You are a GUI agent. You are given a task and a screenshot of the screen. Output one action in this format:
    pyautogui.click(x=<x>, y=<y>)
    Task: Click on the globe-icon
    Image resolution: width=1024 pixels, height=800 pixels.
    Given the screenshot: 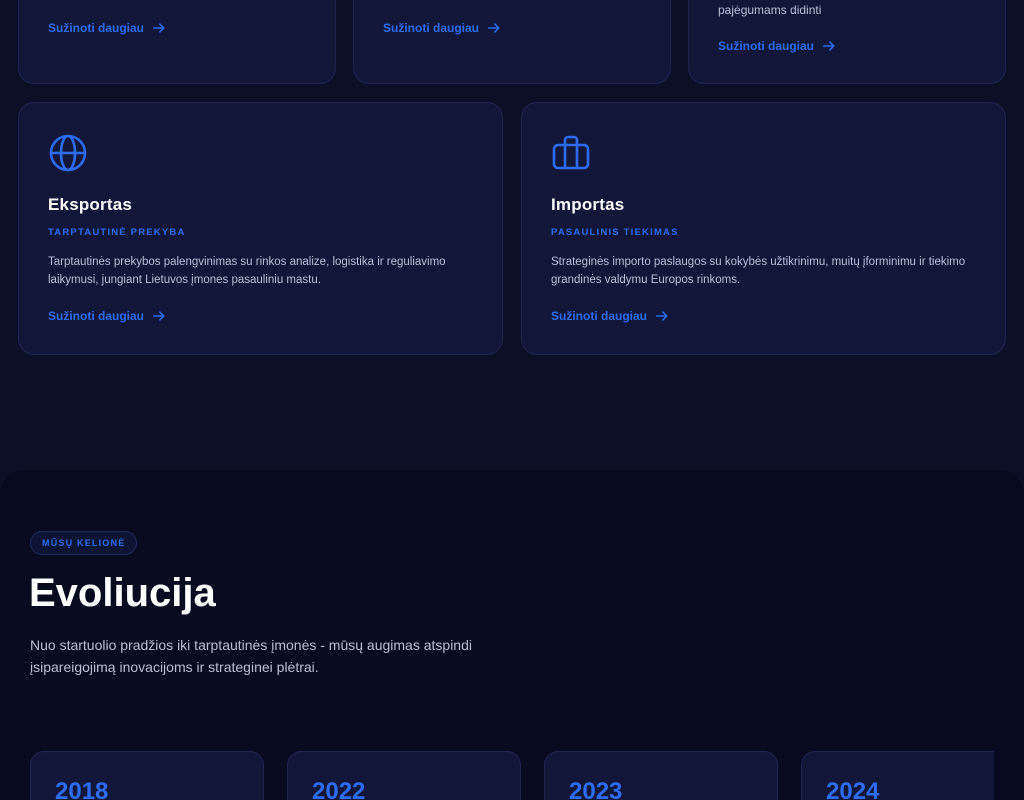 What is the action you would take?
    pyautogui.click(x=68, y=153)
    